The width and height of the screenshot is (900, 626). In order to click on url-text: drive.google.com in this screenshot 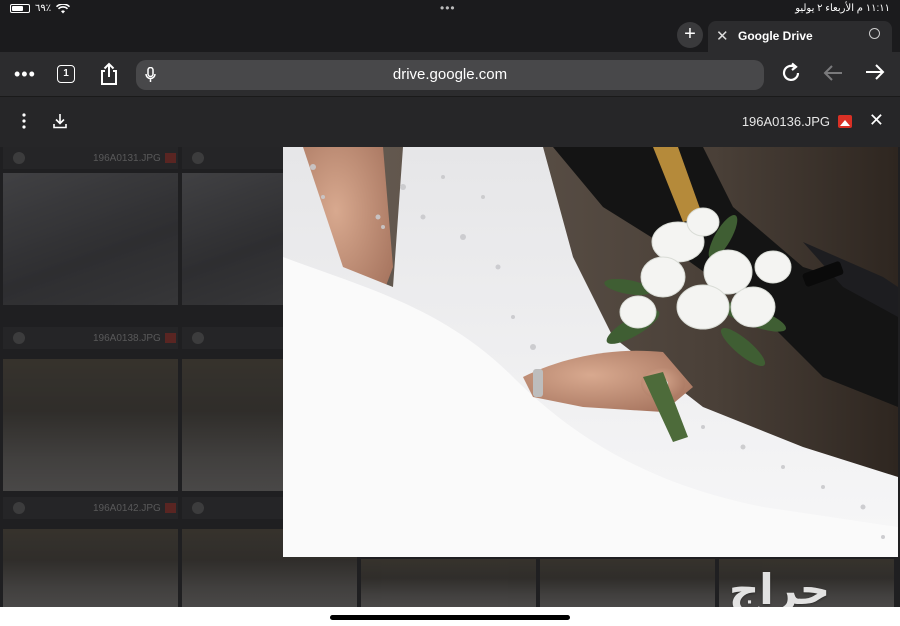, I will do `click(450, 74)`.